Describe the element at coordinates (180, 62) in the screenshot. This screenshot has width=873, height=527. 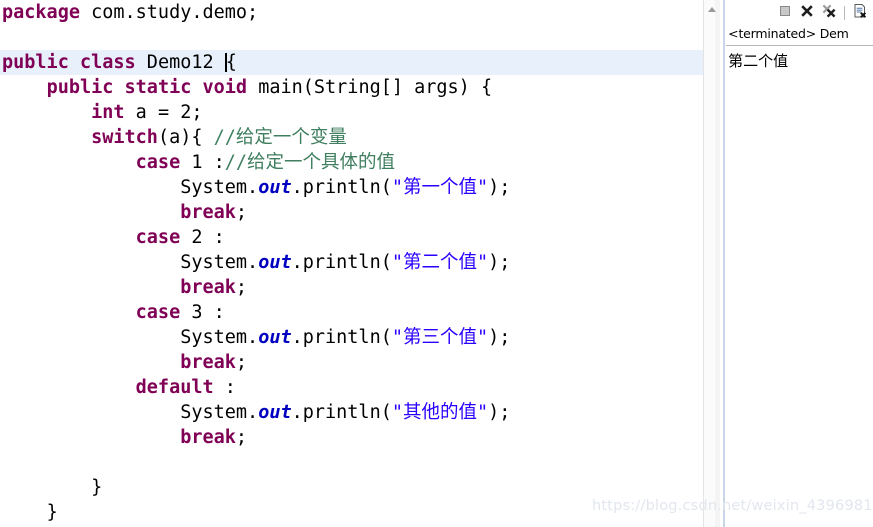
I see `code-token-plain: Demo12` at that location.